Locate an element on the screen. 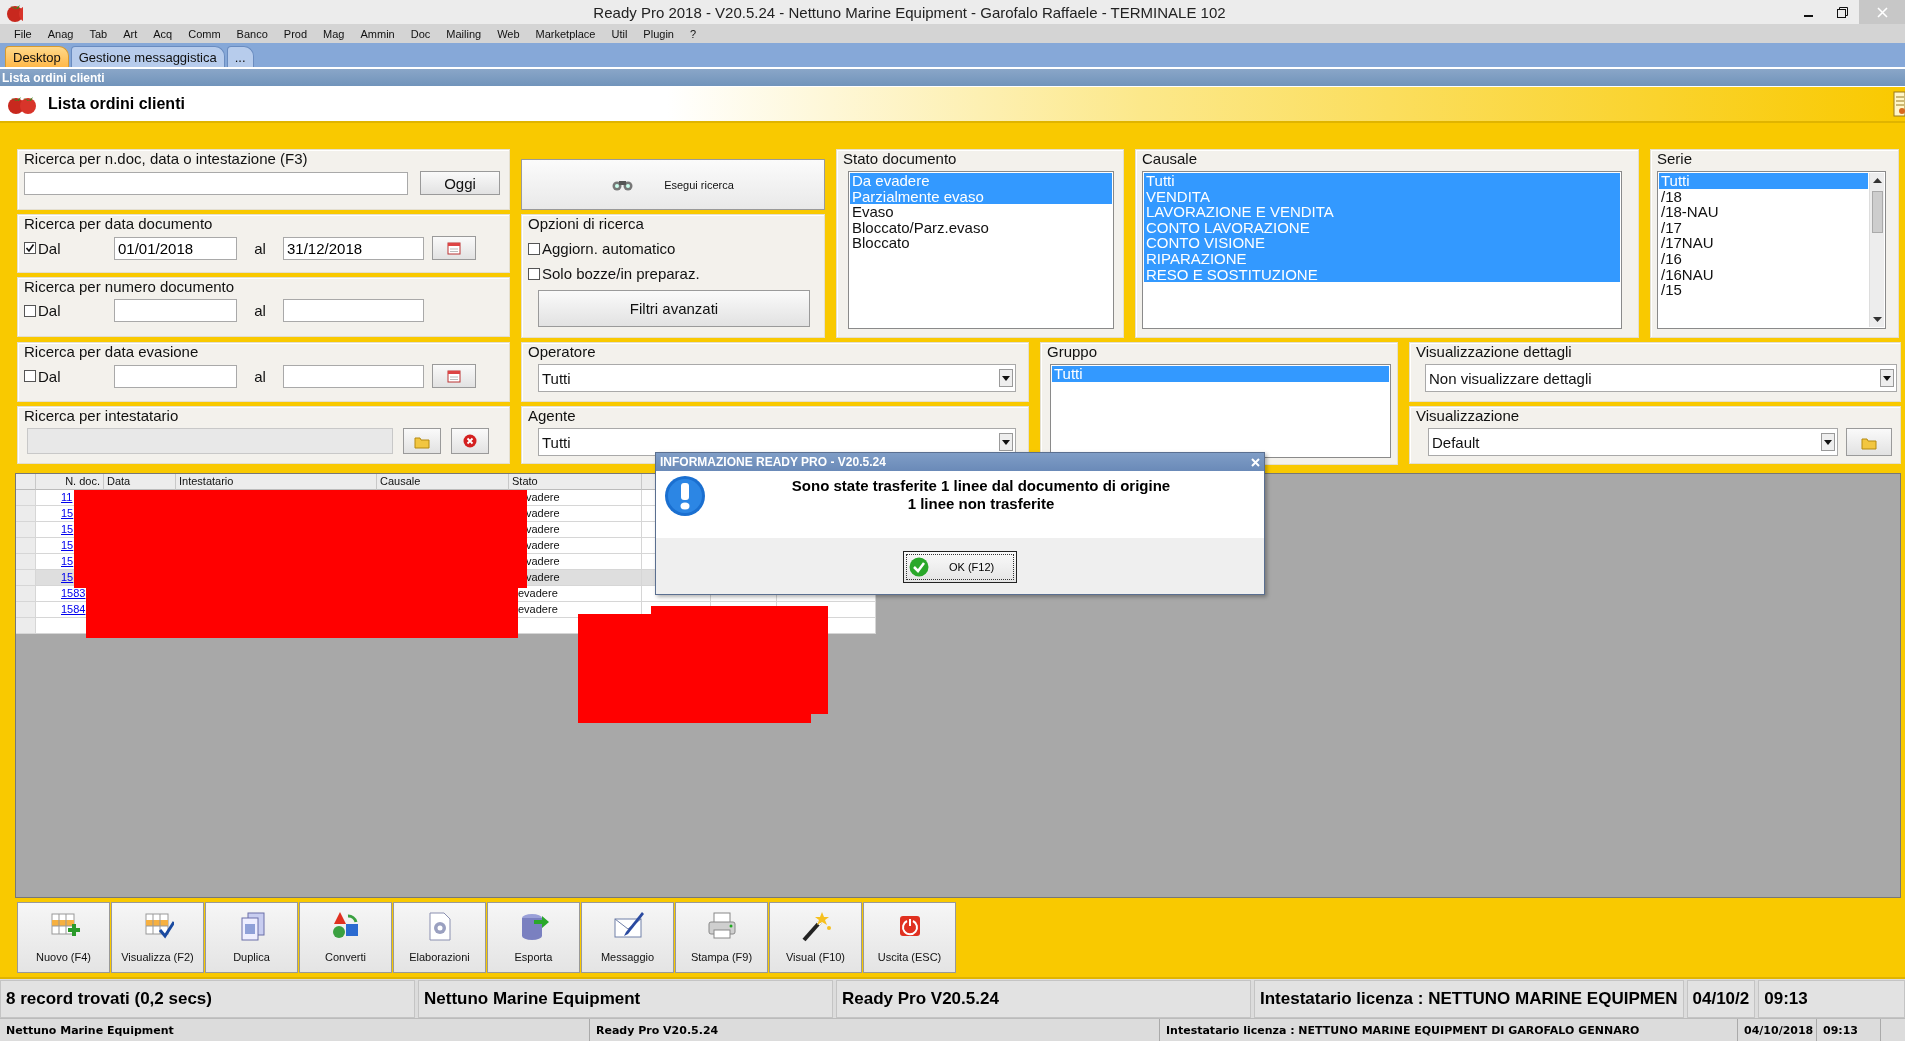  toolbar-button: Elaborazioni is located at coordinates (439, 937).